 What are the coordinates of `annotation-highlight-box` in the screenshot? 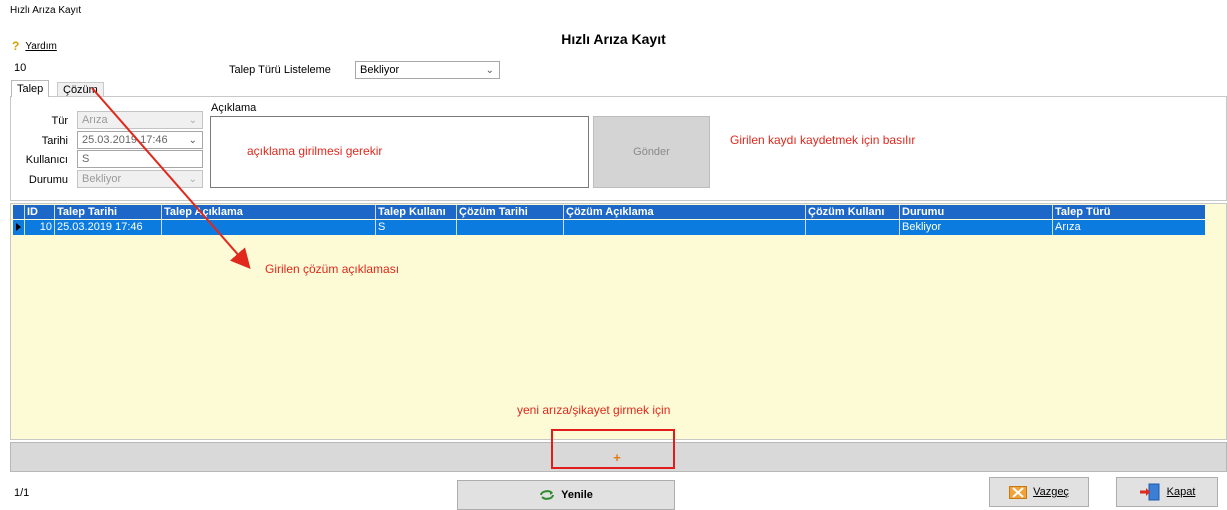 It's located at (613, 449).